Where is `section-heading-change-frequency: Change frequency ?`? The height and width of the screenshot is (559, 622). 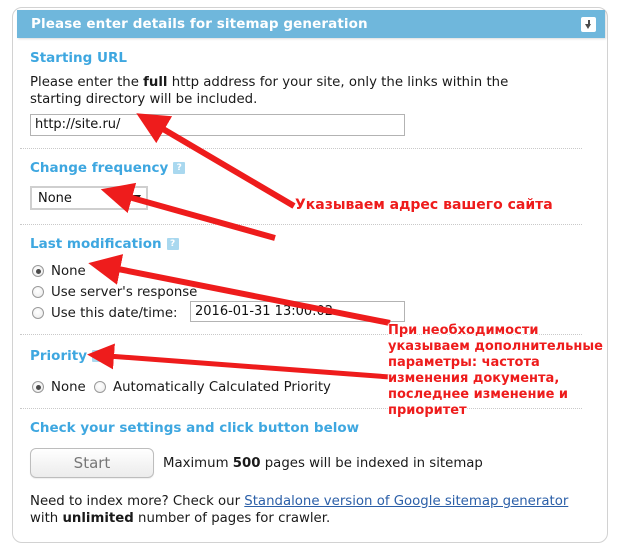 section-heading-change-frequency: Change frequency ? is located at coordinates (108, 168).